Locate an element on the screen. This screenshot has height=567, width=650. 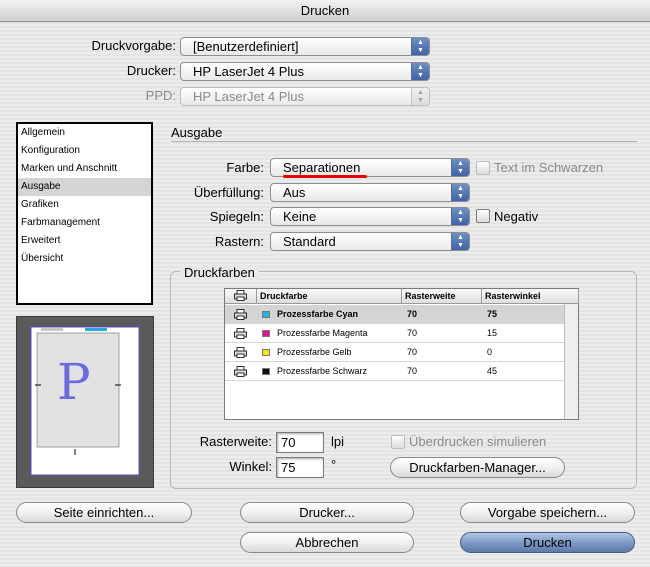
sidebar-item-allgemein: Allgemein is located at coordinates (84, 133).